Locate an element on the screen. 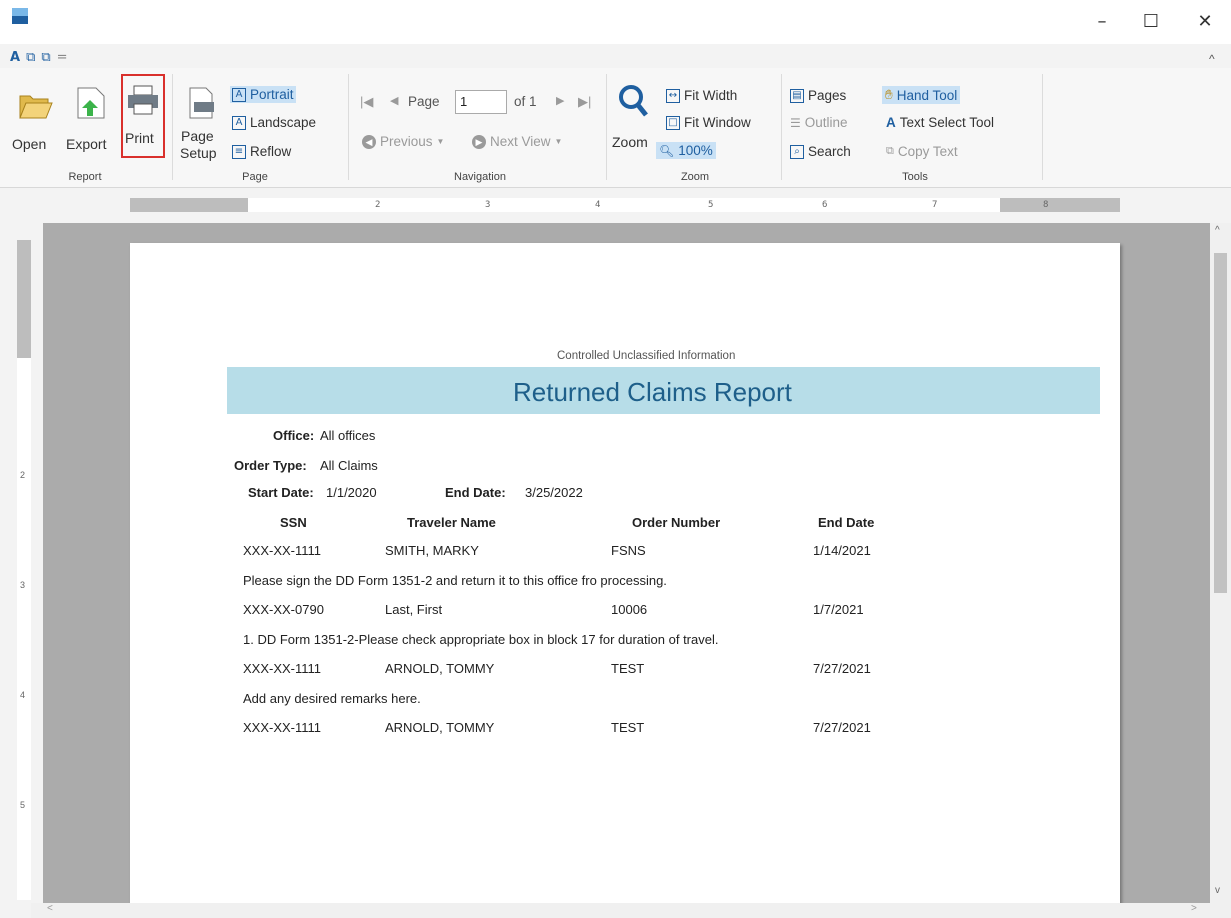 The width and height of the screenshot is (1231, 918). order-number-cell: 10006 is located at coordinates (629, 609).